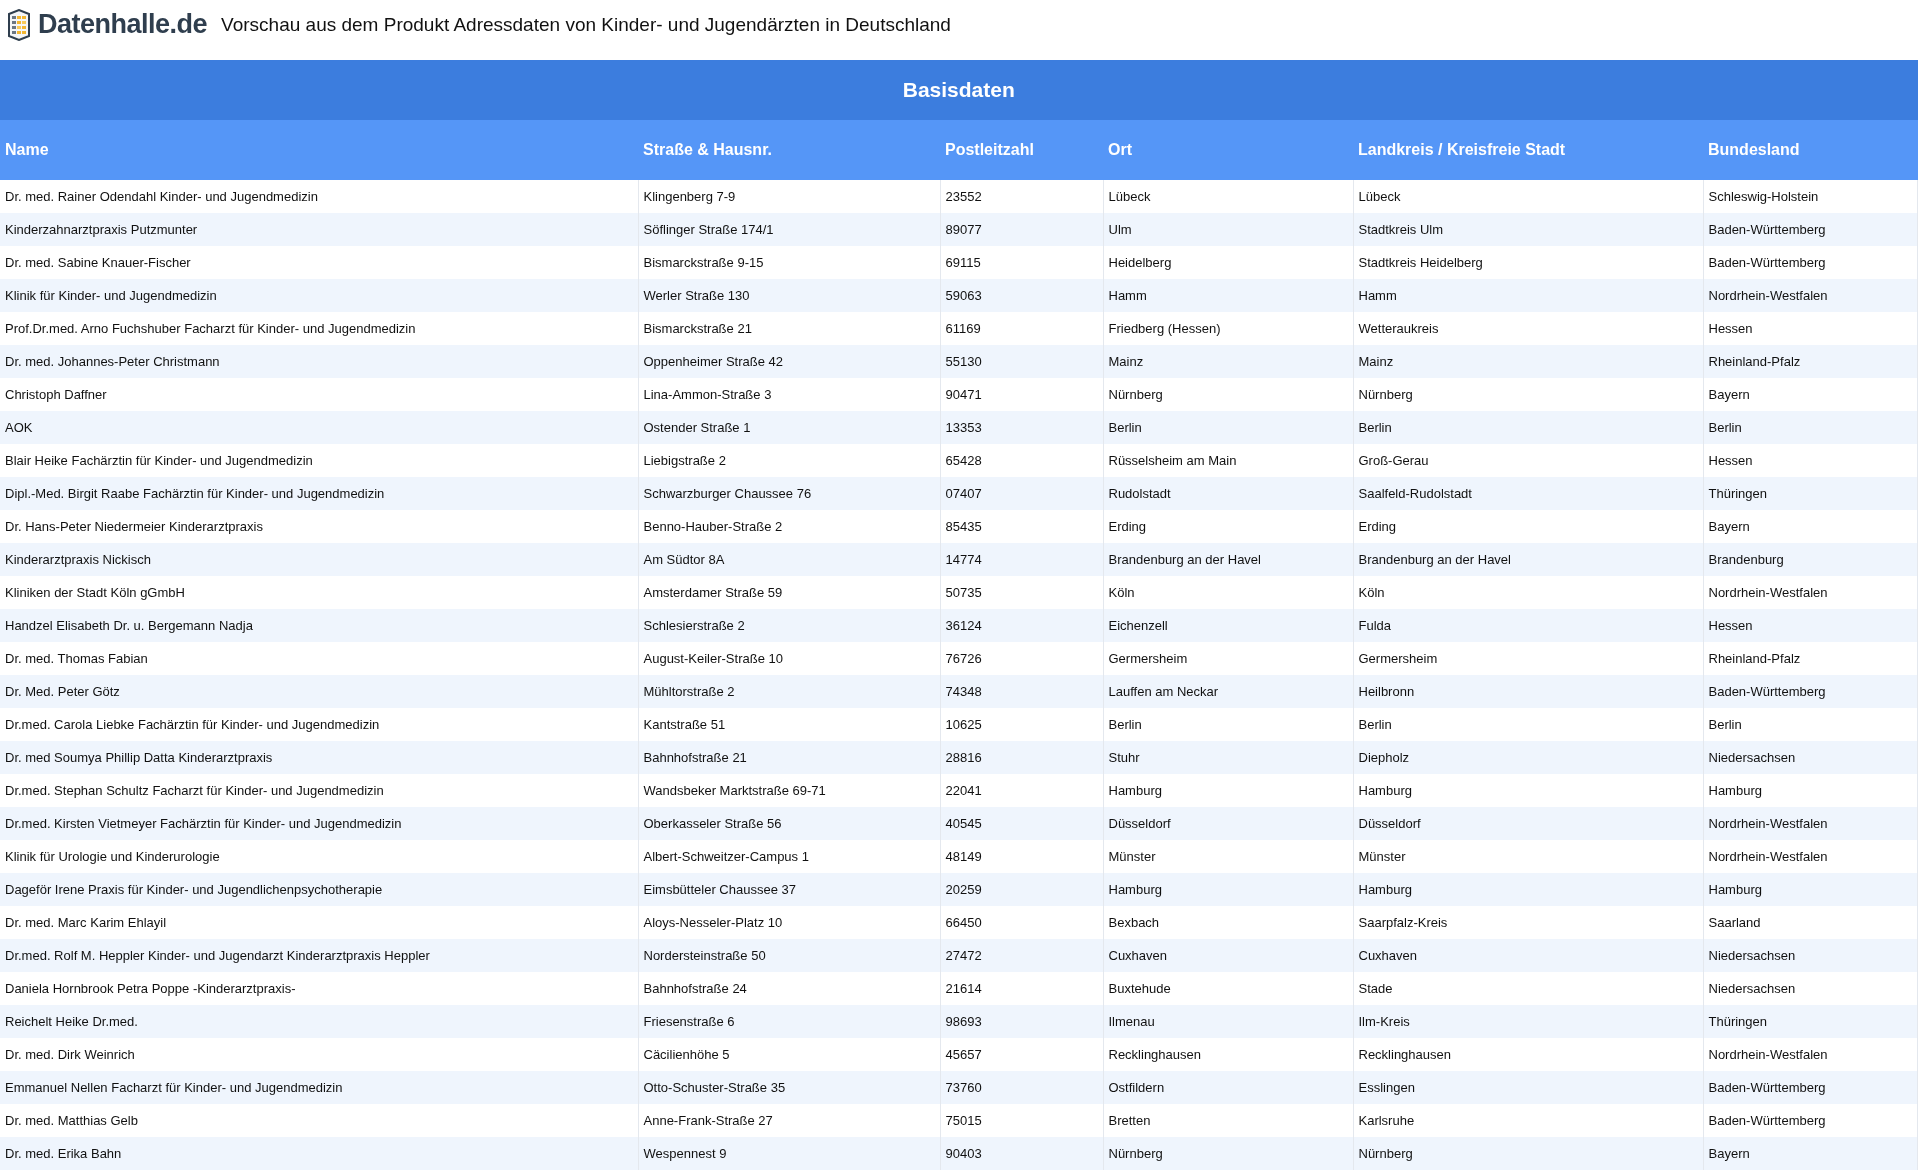  Describe the element at coordinates (319, 757) in the screenshot. I see `table-cell: Dr. med Soumya Phillip Datta Kinderarztpraxis` at that location.